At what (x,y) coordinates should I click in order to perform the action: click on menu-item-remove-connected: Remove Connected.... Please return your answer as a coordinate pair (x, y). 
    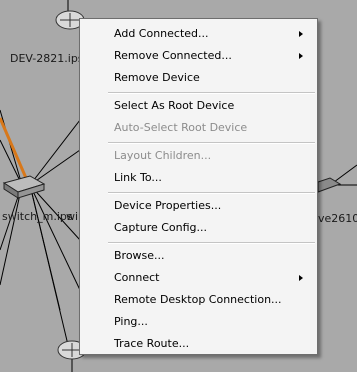
    Looking at the image, I should click on (198, 56).